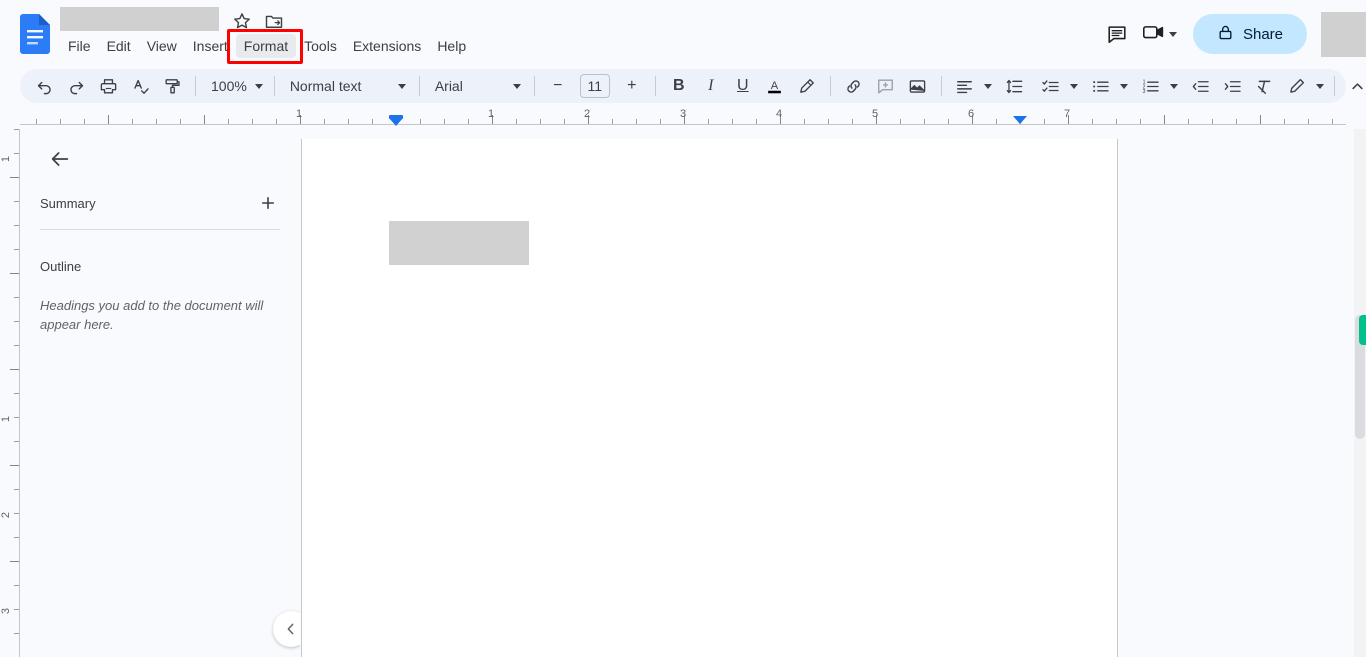 The height and width of the screenshot is (657, 1366). Describe the element at coordinates (775, 86) in the screenshot. I see `text-color-icon: A` at that location.